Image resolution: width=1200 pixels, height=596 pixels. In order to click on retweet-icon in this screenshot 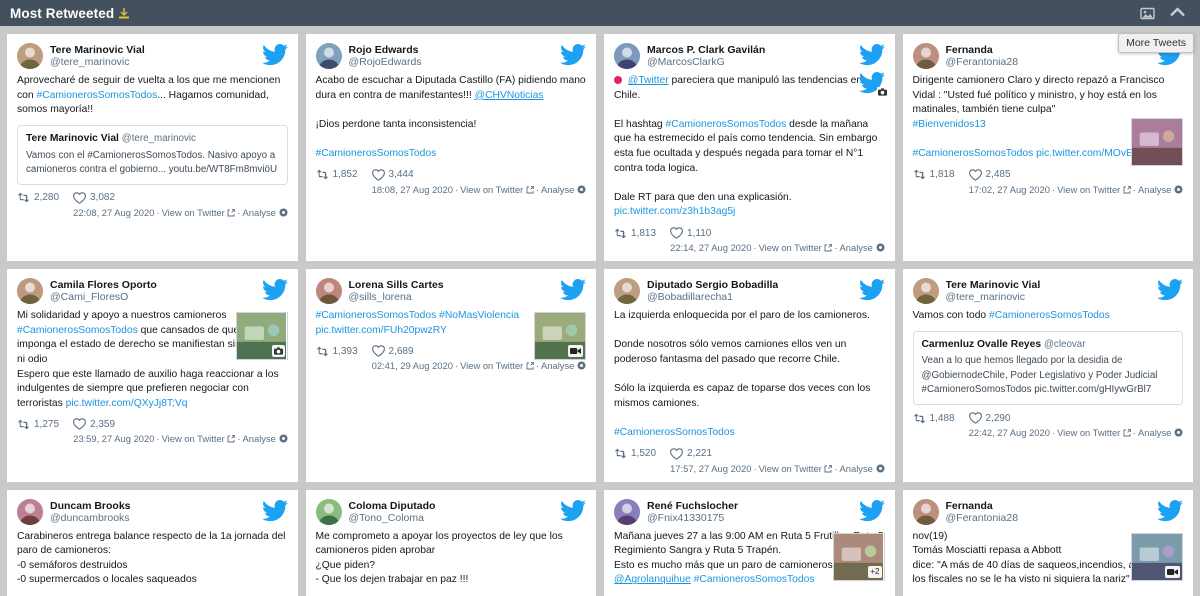, I will do `click(919, 418)`.